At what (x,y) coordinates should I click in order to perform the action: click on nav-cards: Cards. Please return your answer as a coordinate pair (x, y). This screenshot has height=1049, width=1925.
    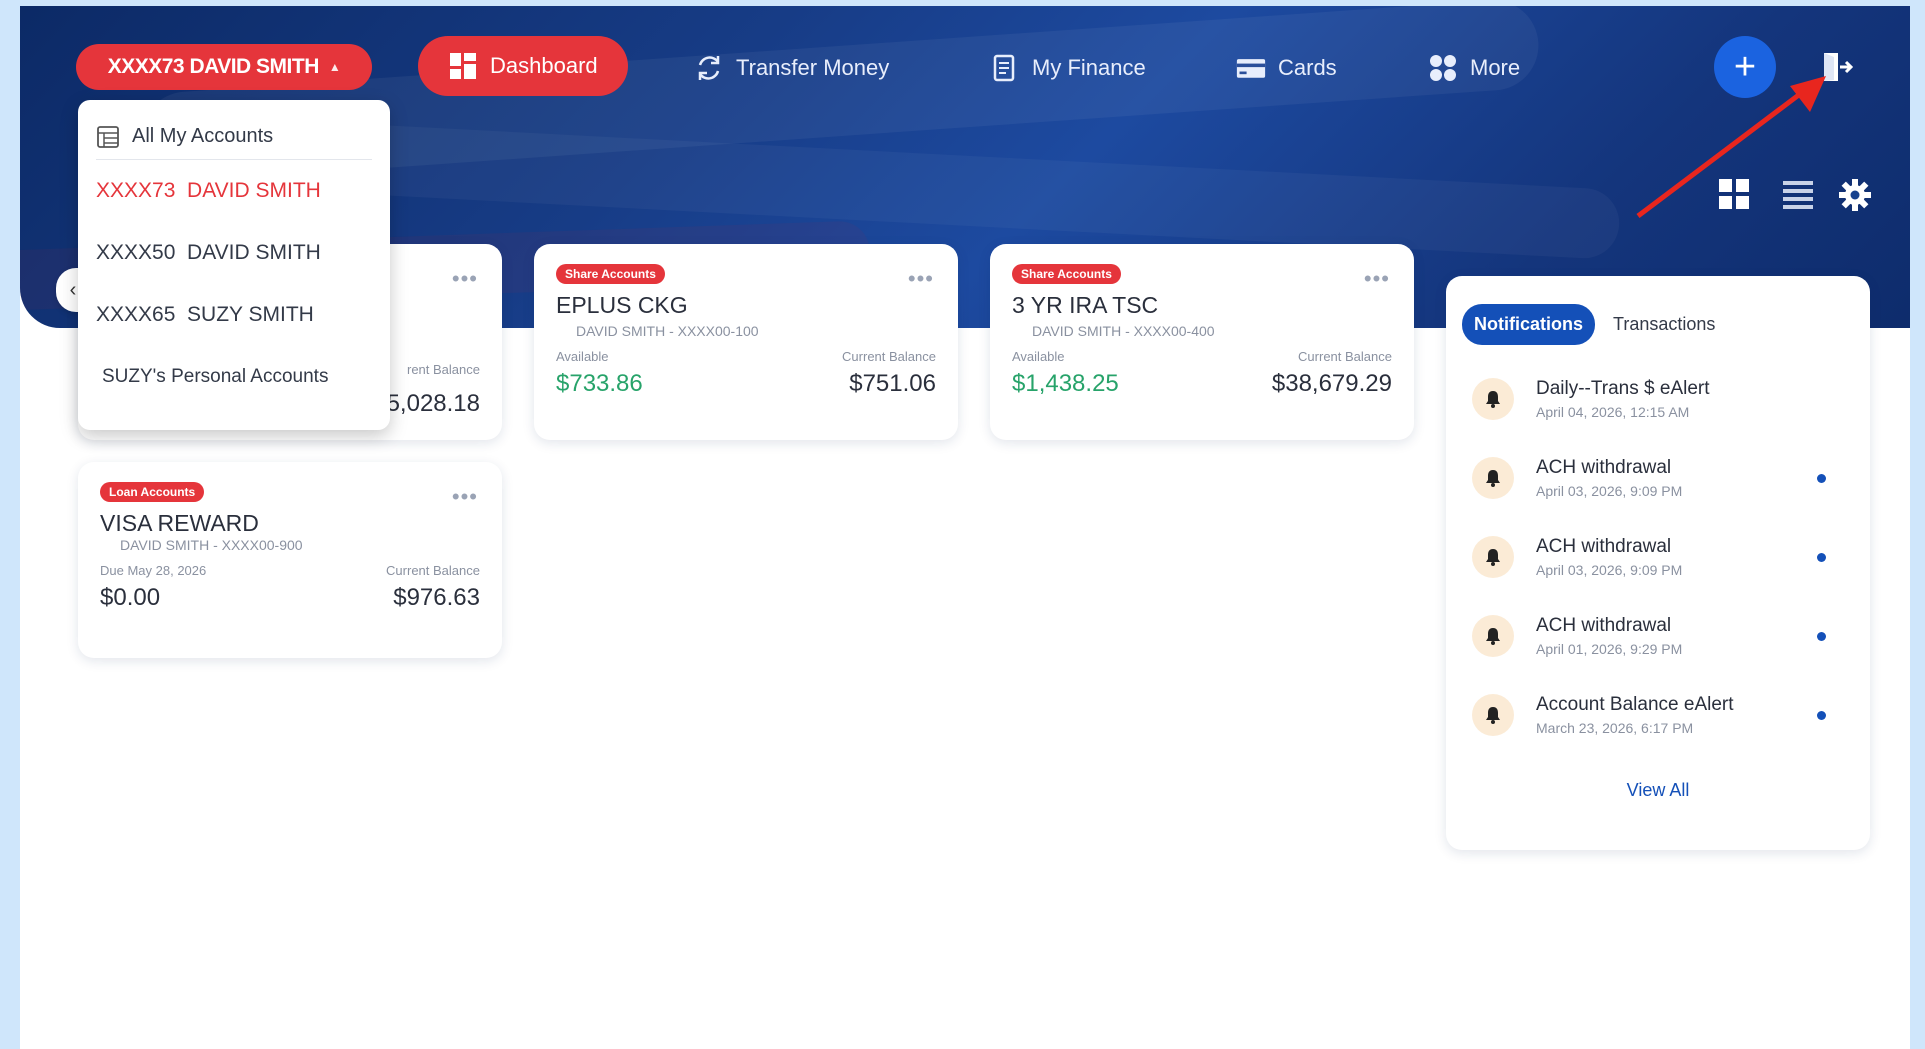
    Looking at the image, I should click on (1286, 68).